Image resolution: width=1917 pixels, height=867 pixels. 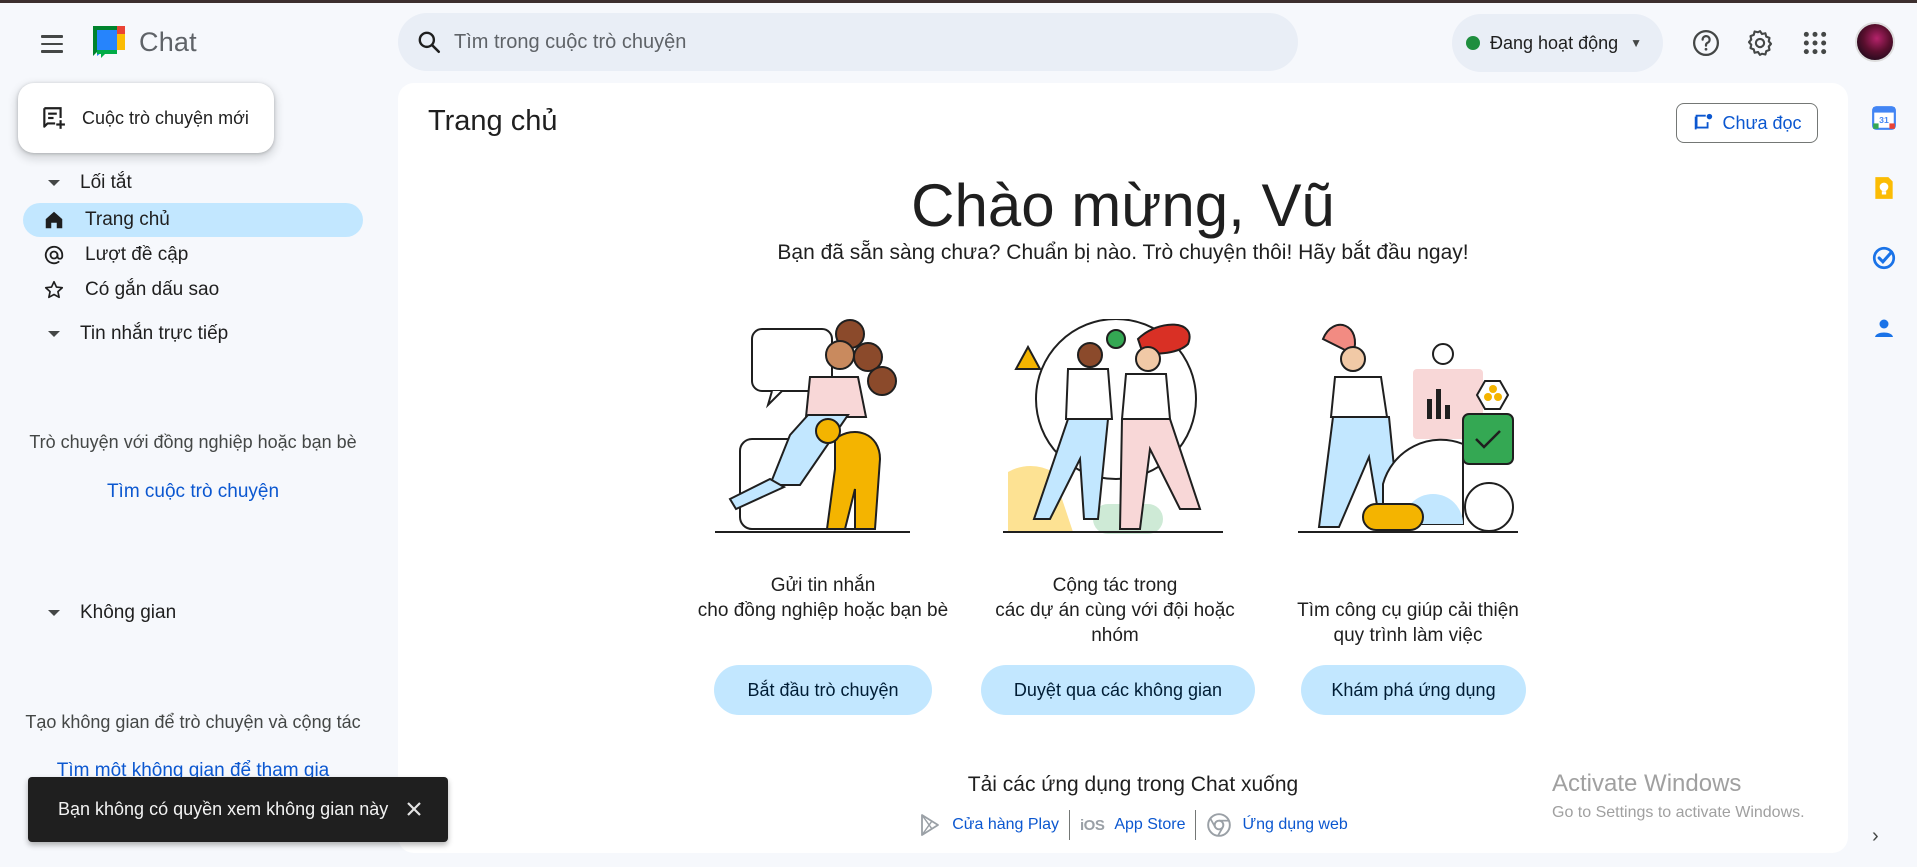 What do you see at coordinates (165, 117) in the screenshot?
I see `new-chat-label: Cuộc trò chuyện mới` at bounding box center [165, 117].